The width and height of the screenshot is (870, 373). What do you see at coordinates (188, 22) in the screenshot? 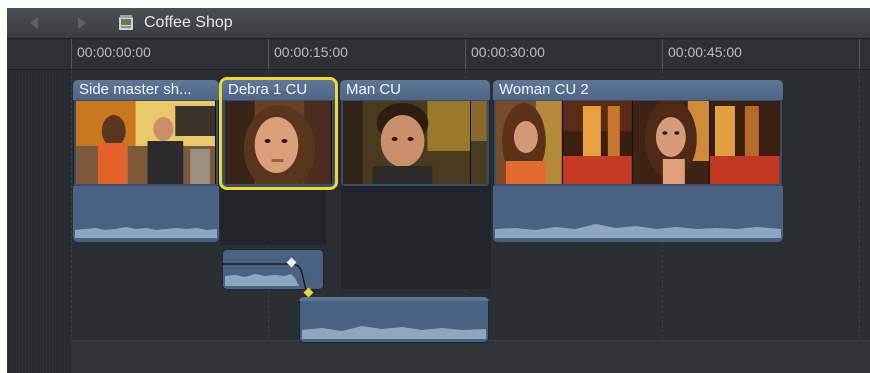
I see `project-title: Coffee Shop` at bounding box center [188, 22].